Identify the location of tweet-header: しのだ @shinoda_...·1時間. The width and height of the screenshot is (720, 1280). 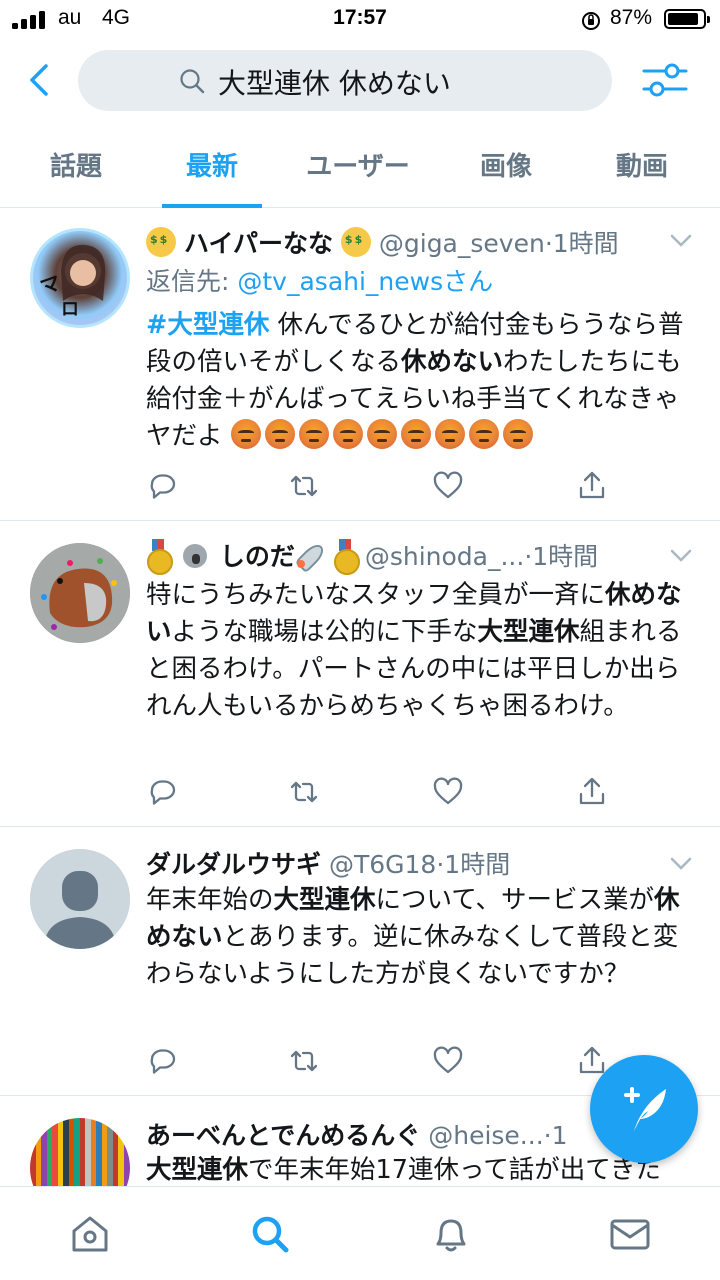
(416, 556).